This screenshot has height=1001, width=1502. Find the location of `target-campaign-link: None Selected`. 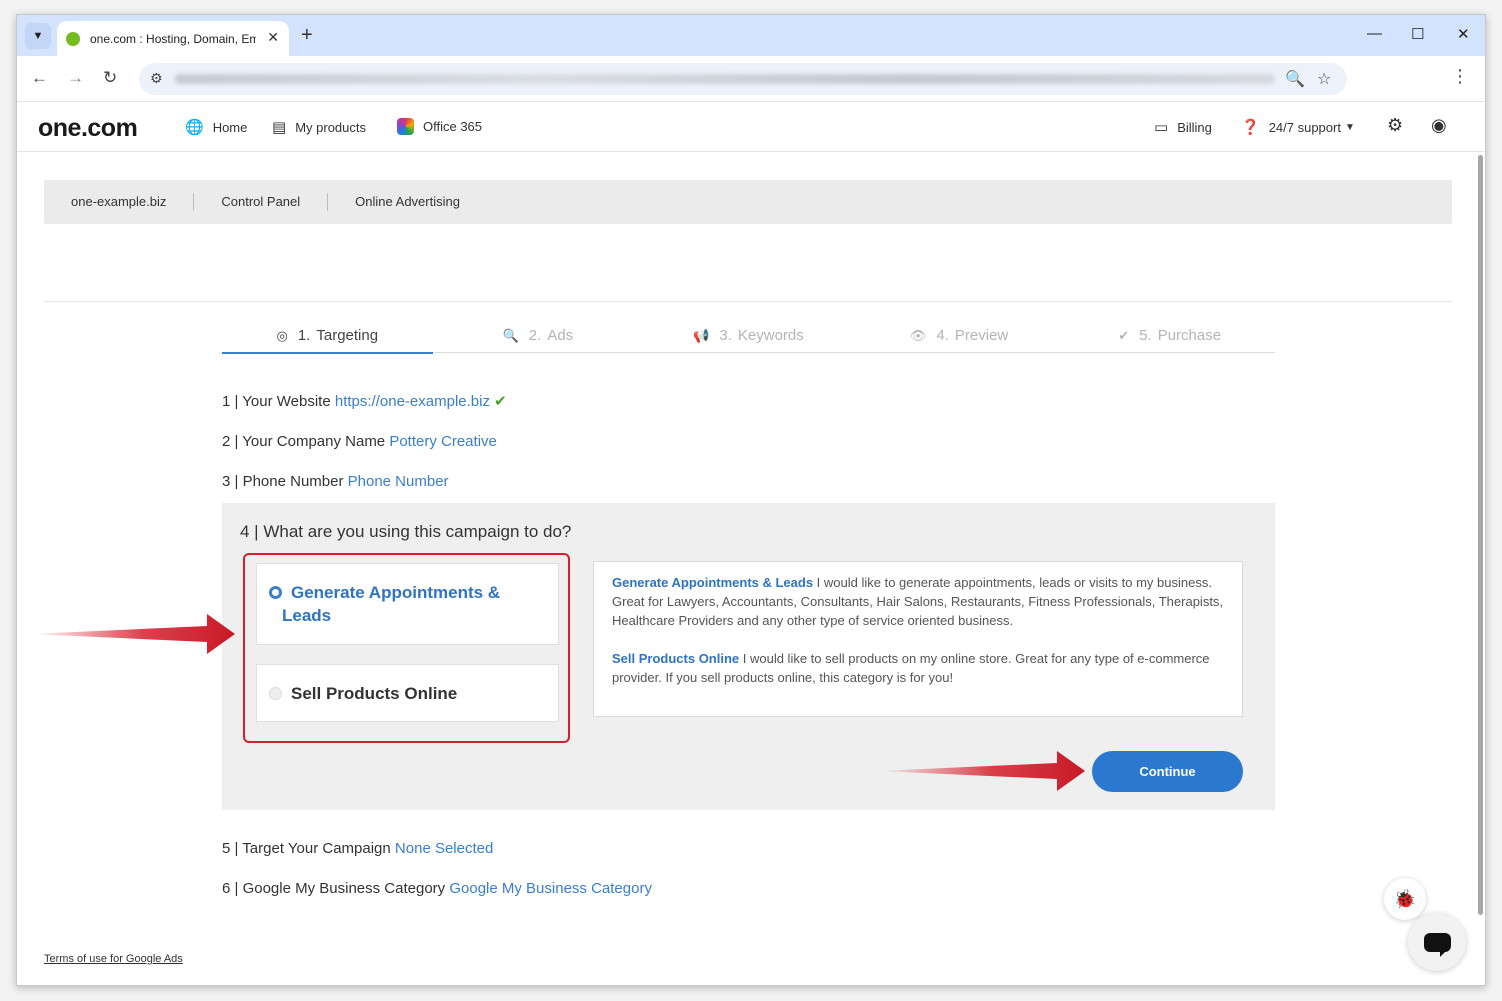

target-campaign-link: None Selected is located at coordinates (444, 848).